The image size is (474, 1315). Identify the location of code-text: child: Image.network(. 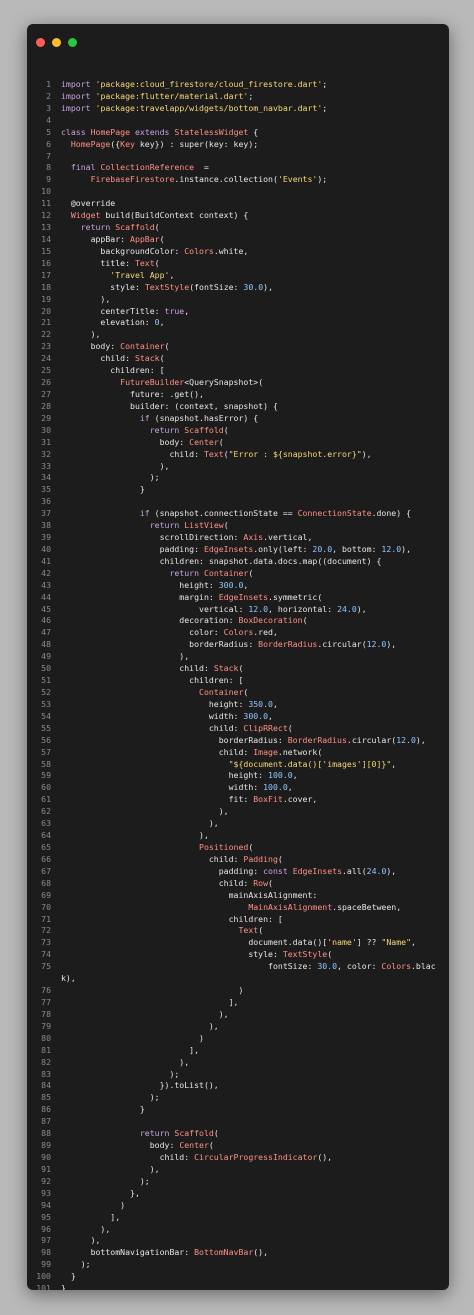
(192, 751).